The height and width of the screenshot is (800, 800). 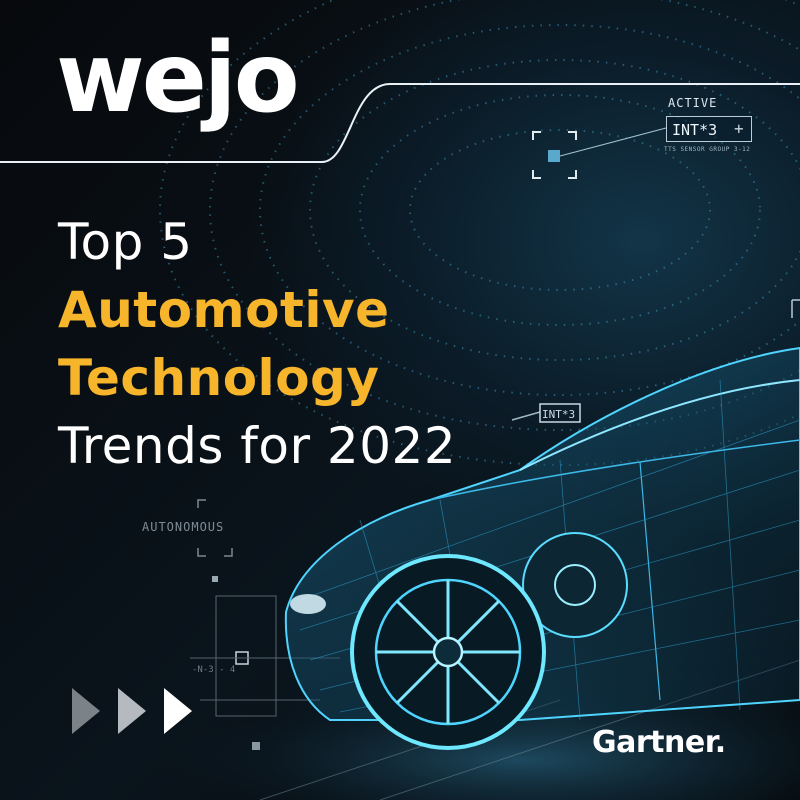 I want to click on hud-status-label: ACTIVE, so click(x=693, y=103).